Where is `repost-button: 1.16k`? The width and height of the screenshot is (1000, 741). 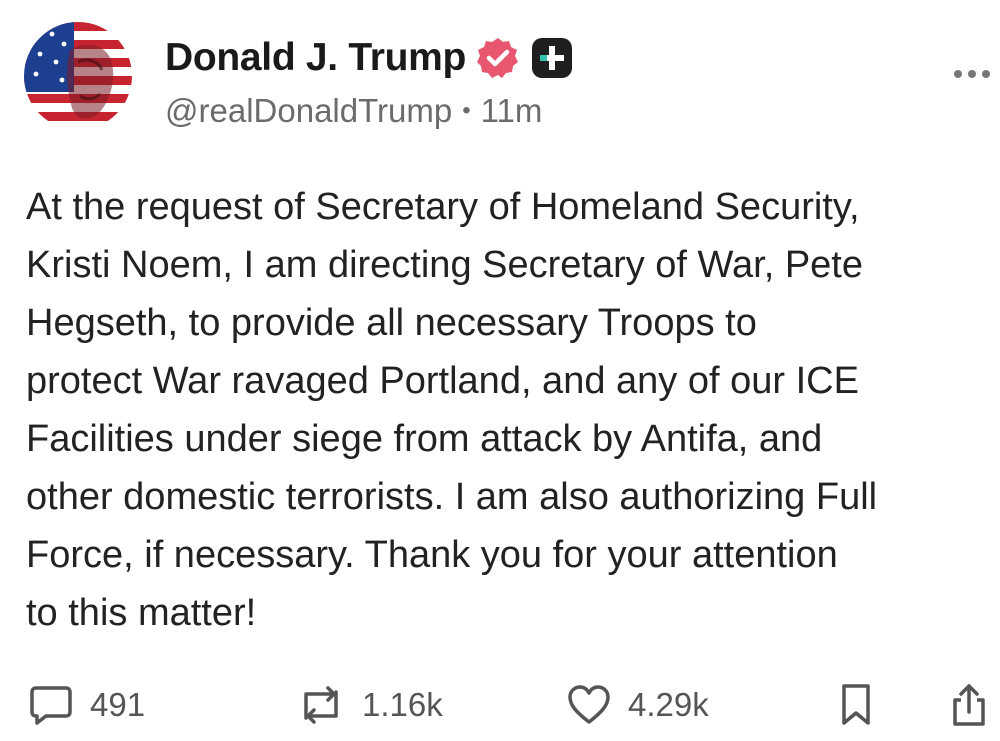 repost-button: 1.16k is located at coordinates (369, 705).